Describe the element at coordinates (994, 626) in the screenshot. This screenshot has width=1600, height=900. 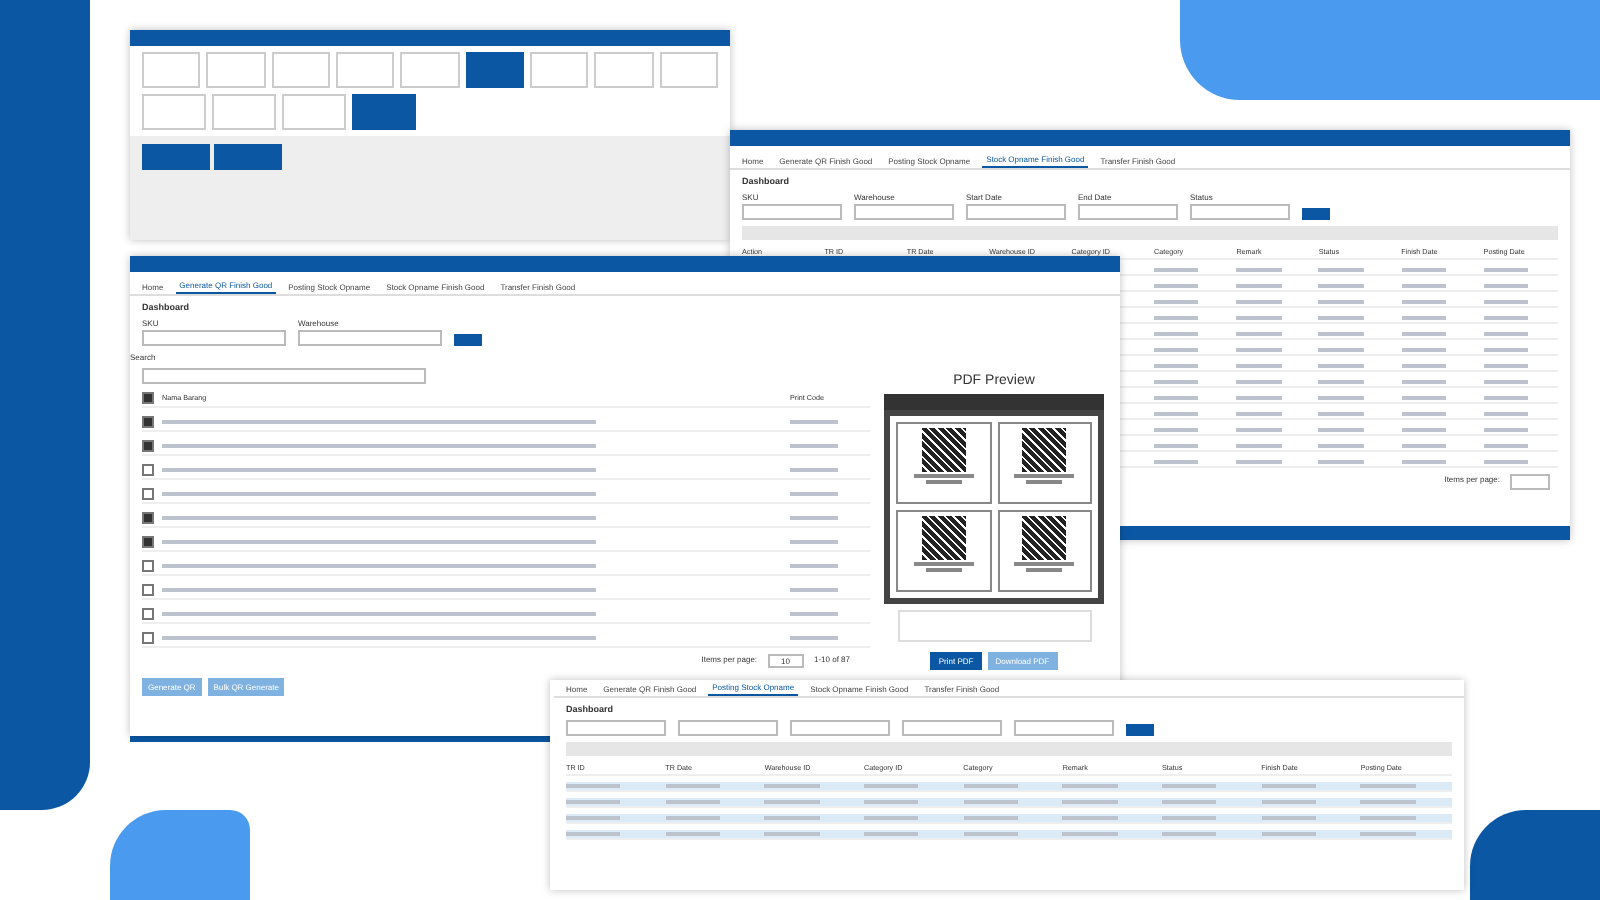
I see `remarks-field` at that location.